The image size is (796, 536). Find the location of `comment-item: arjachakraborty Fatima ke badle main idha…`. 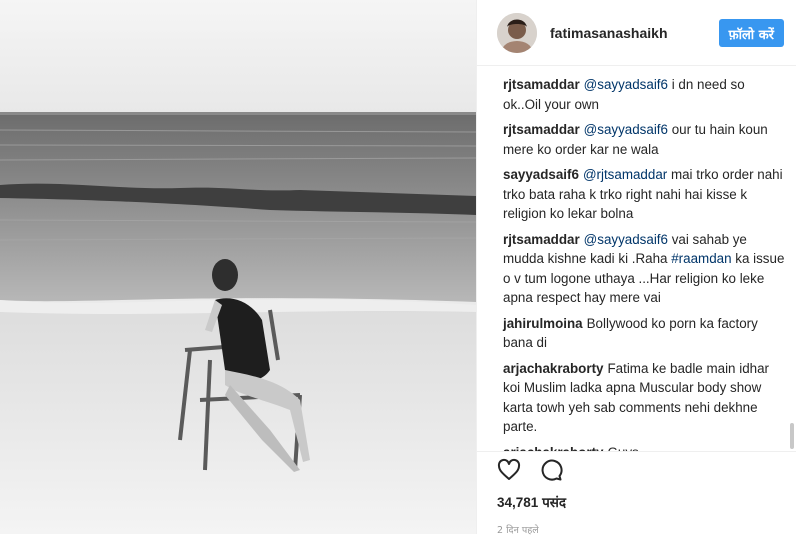

comment-item: arjachakraborty Fatima ke badle main idha… is located at coordinates (644, 398).